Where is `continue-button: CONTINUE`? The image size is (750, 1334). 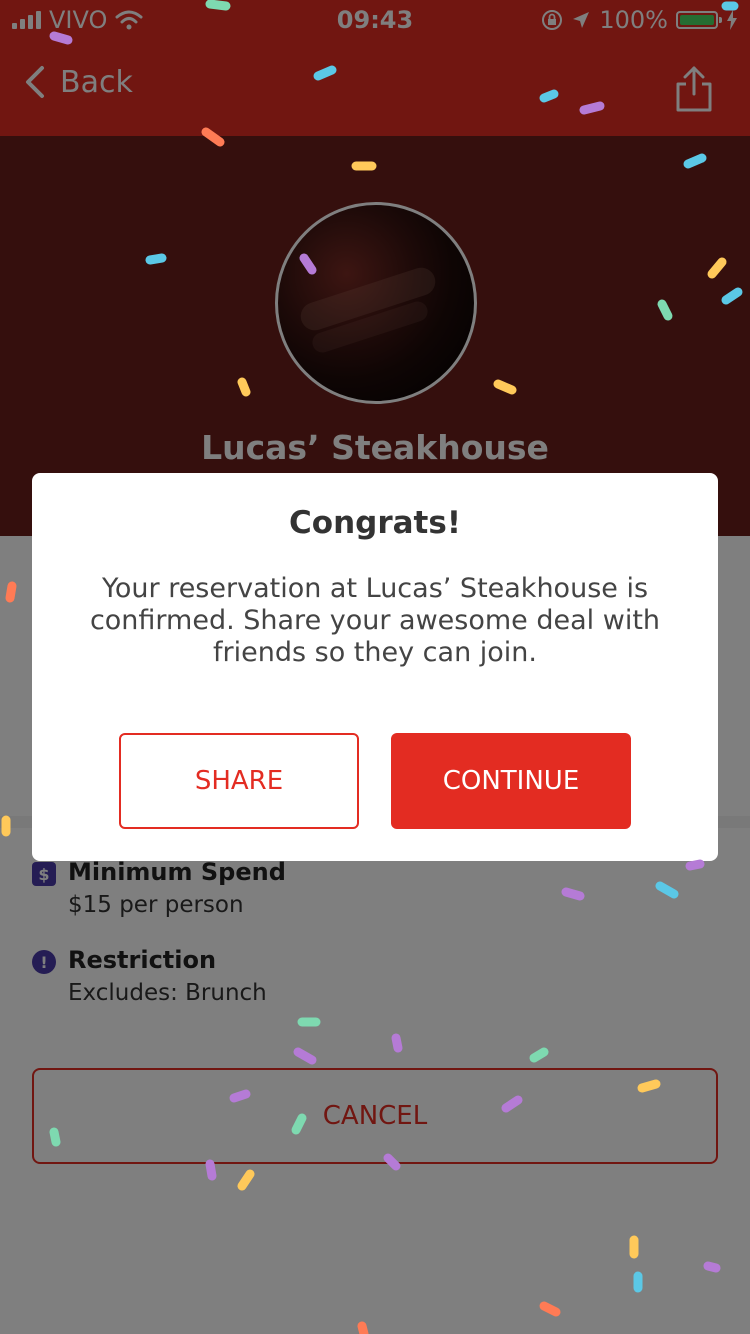 continue-button: CONTINUE is located at coordinates (511, 781).